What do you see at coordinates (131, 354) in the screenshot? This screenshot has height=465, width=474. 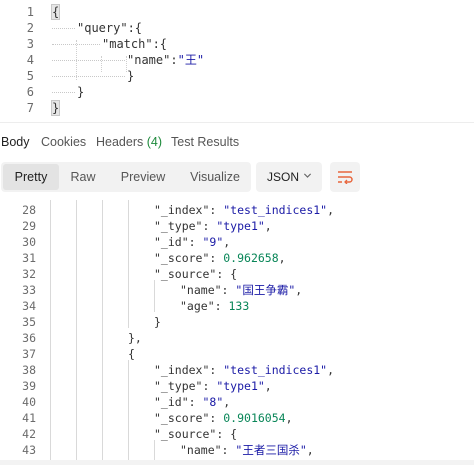 I see `json-punctuation: {` at bounding box center [131, 354].